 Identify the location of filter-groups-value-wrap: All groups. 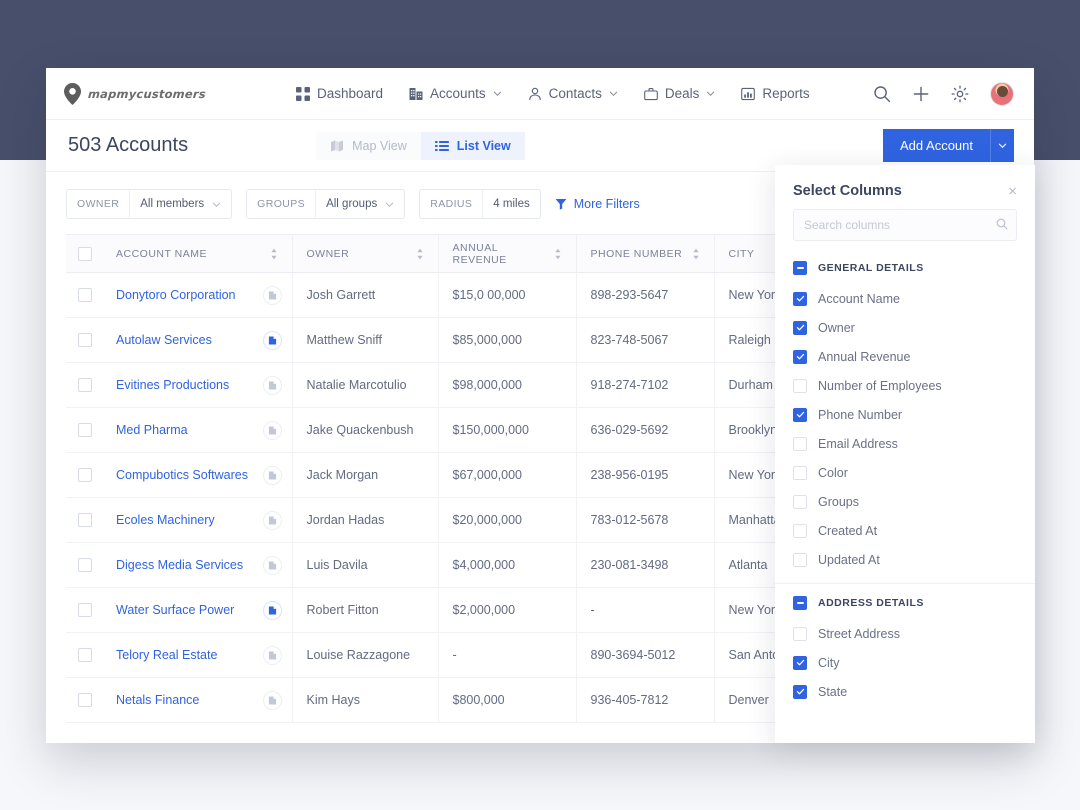
(359, 204).